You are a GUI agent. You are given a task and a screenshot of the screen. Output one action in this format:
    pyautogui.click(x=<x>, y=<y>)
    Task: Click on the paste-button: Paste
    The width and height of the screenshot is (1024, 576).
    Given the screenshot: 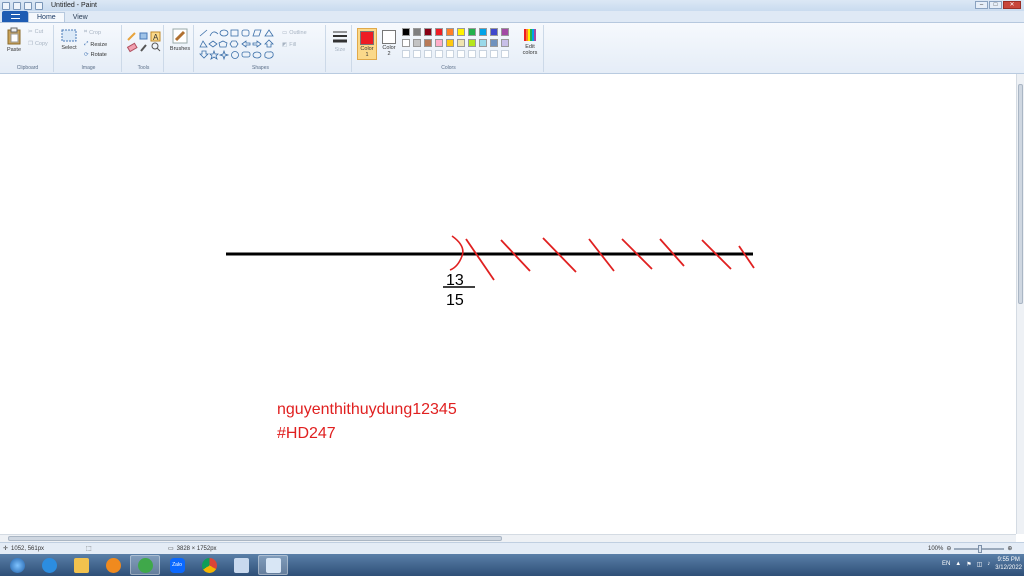 What is the action you would take?
    pyautogui.click(x=14, y=40)
    